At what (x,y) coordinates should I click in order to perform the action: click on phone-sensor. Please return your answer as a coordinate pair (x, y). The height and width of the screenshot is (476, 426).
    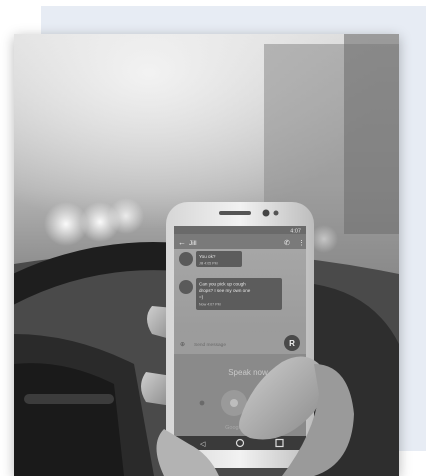
    Looking at the image, I should click on (276, 213).